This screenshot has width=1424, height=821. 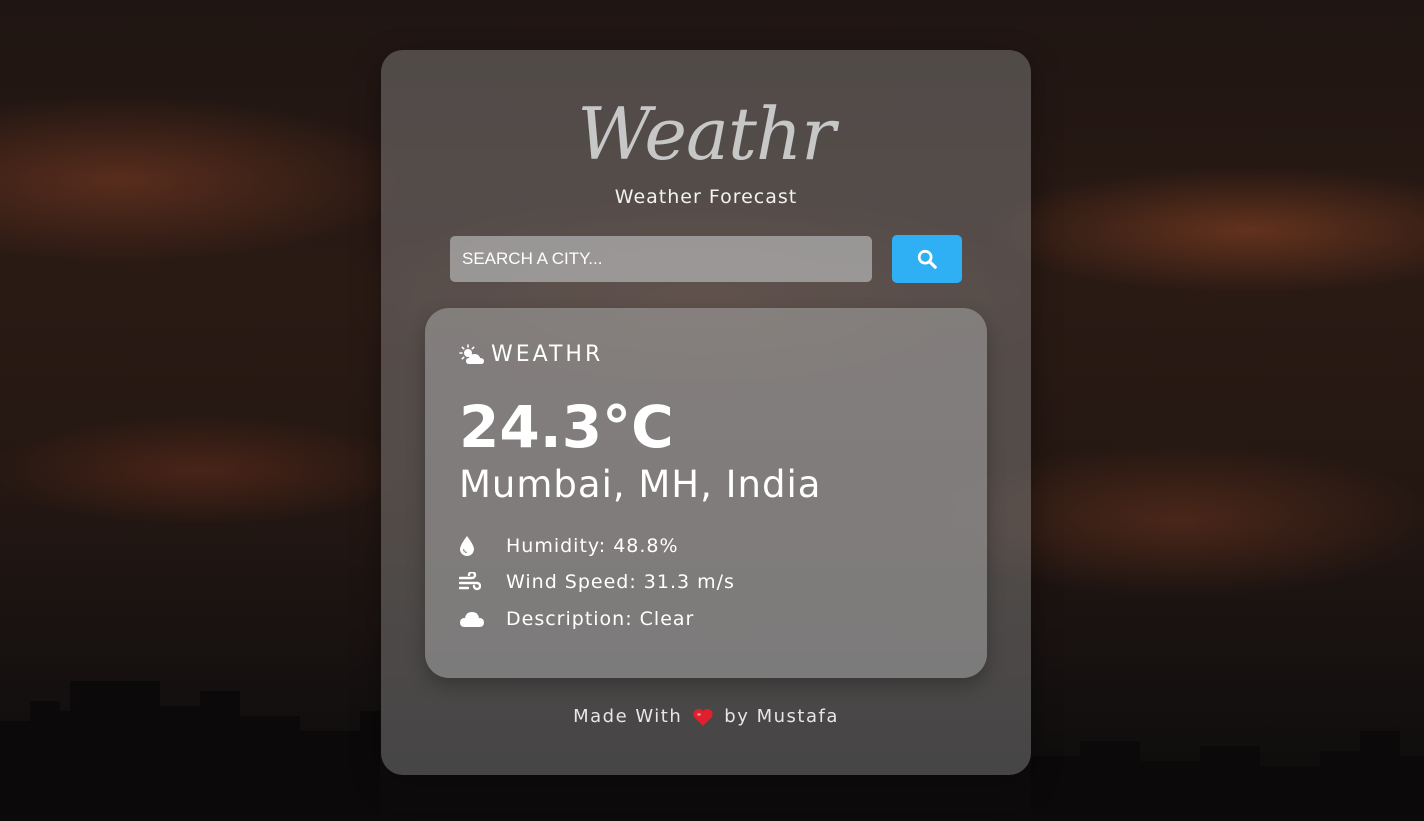 I want to click on wind-icon, so click(x=473, y=582).